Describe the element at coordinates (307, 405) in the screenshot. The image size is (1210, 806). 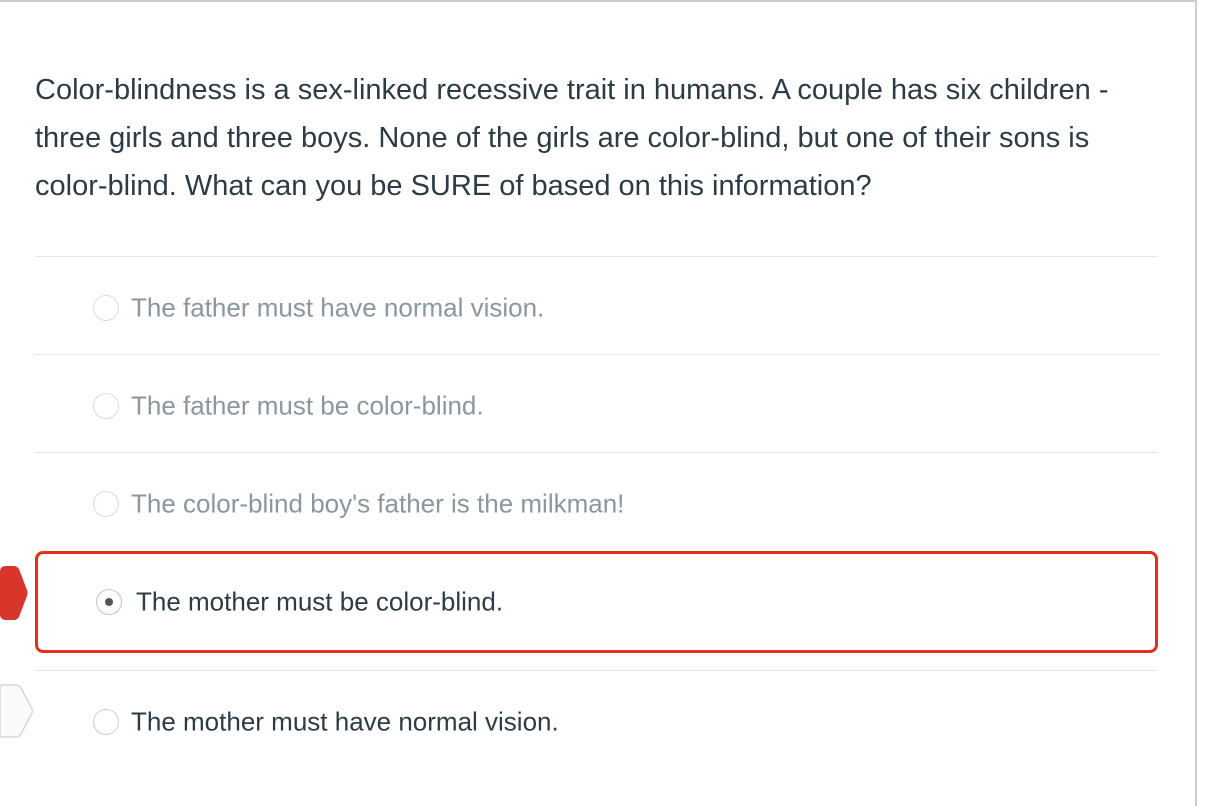
I see `answer-label: The father must be color-blind.` at that location.